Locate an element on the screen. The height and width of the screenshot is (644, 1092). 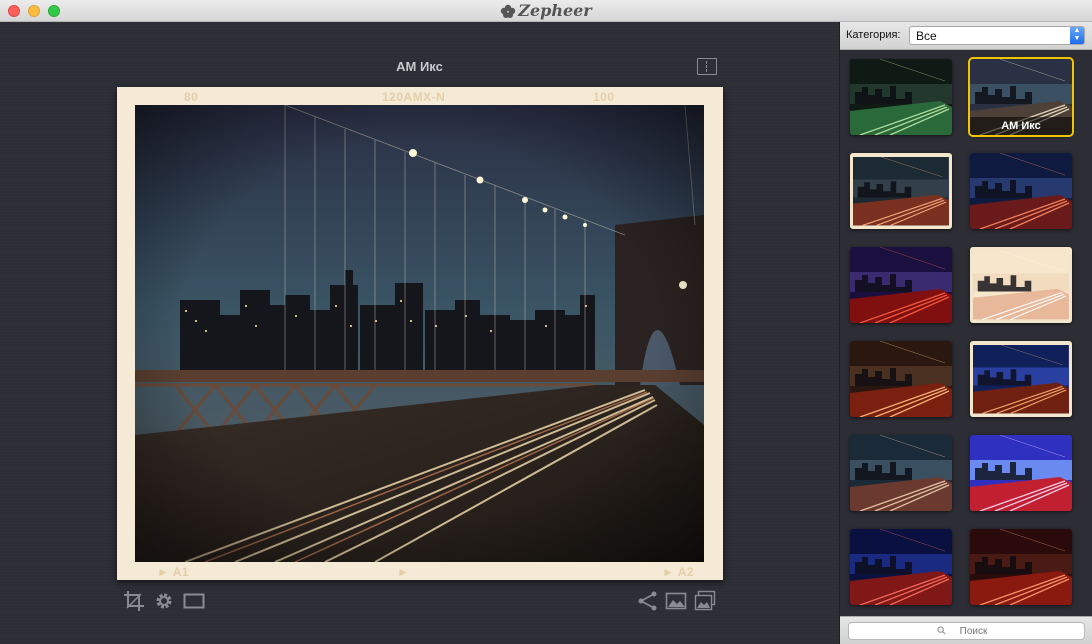
frame-label-top-center: 120AMX-N is located at coordinates (414, 97).